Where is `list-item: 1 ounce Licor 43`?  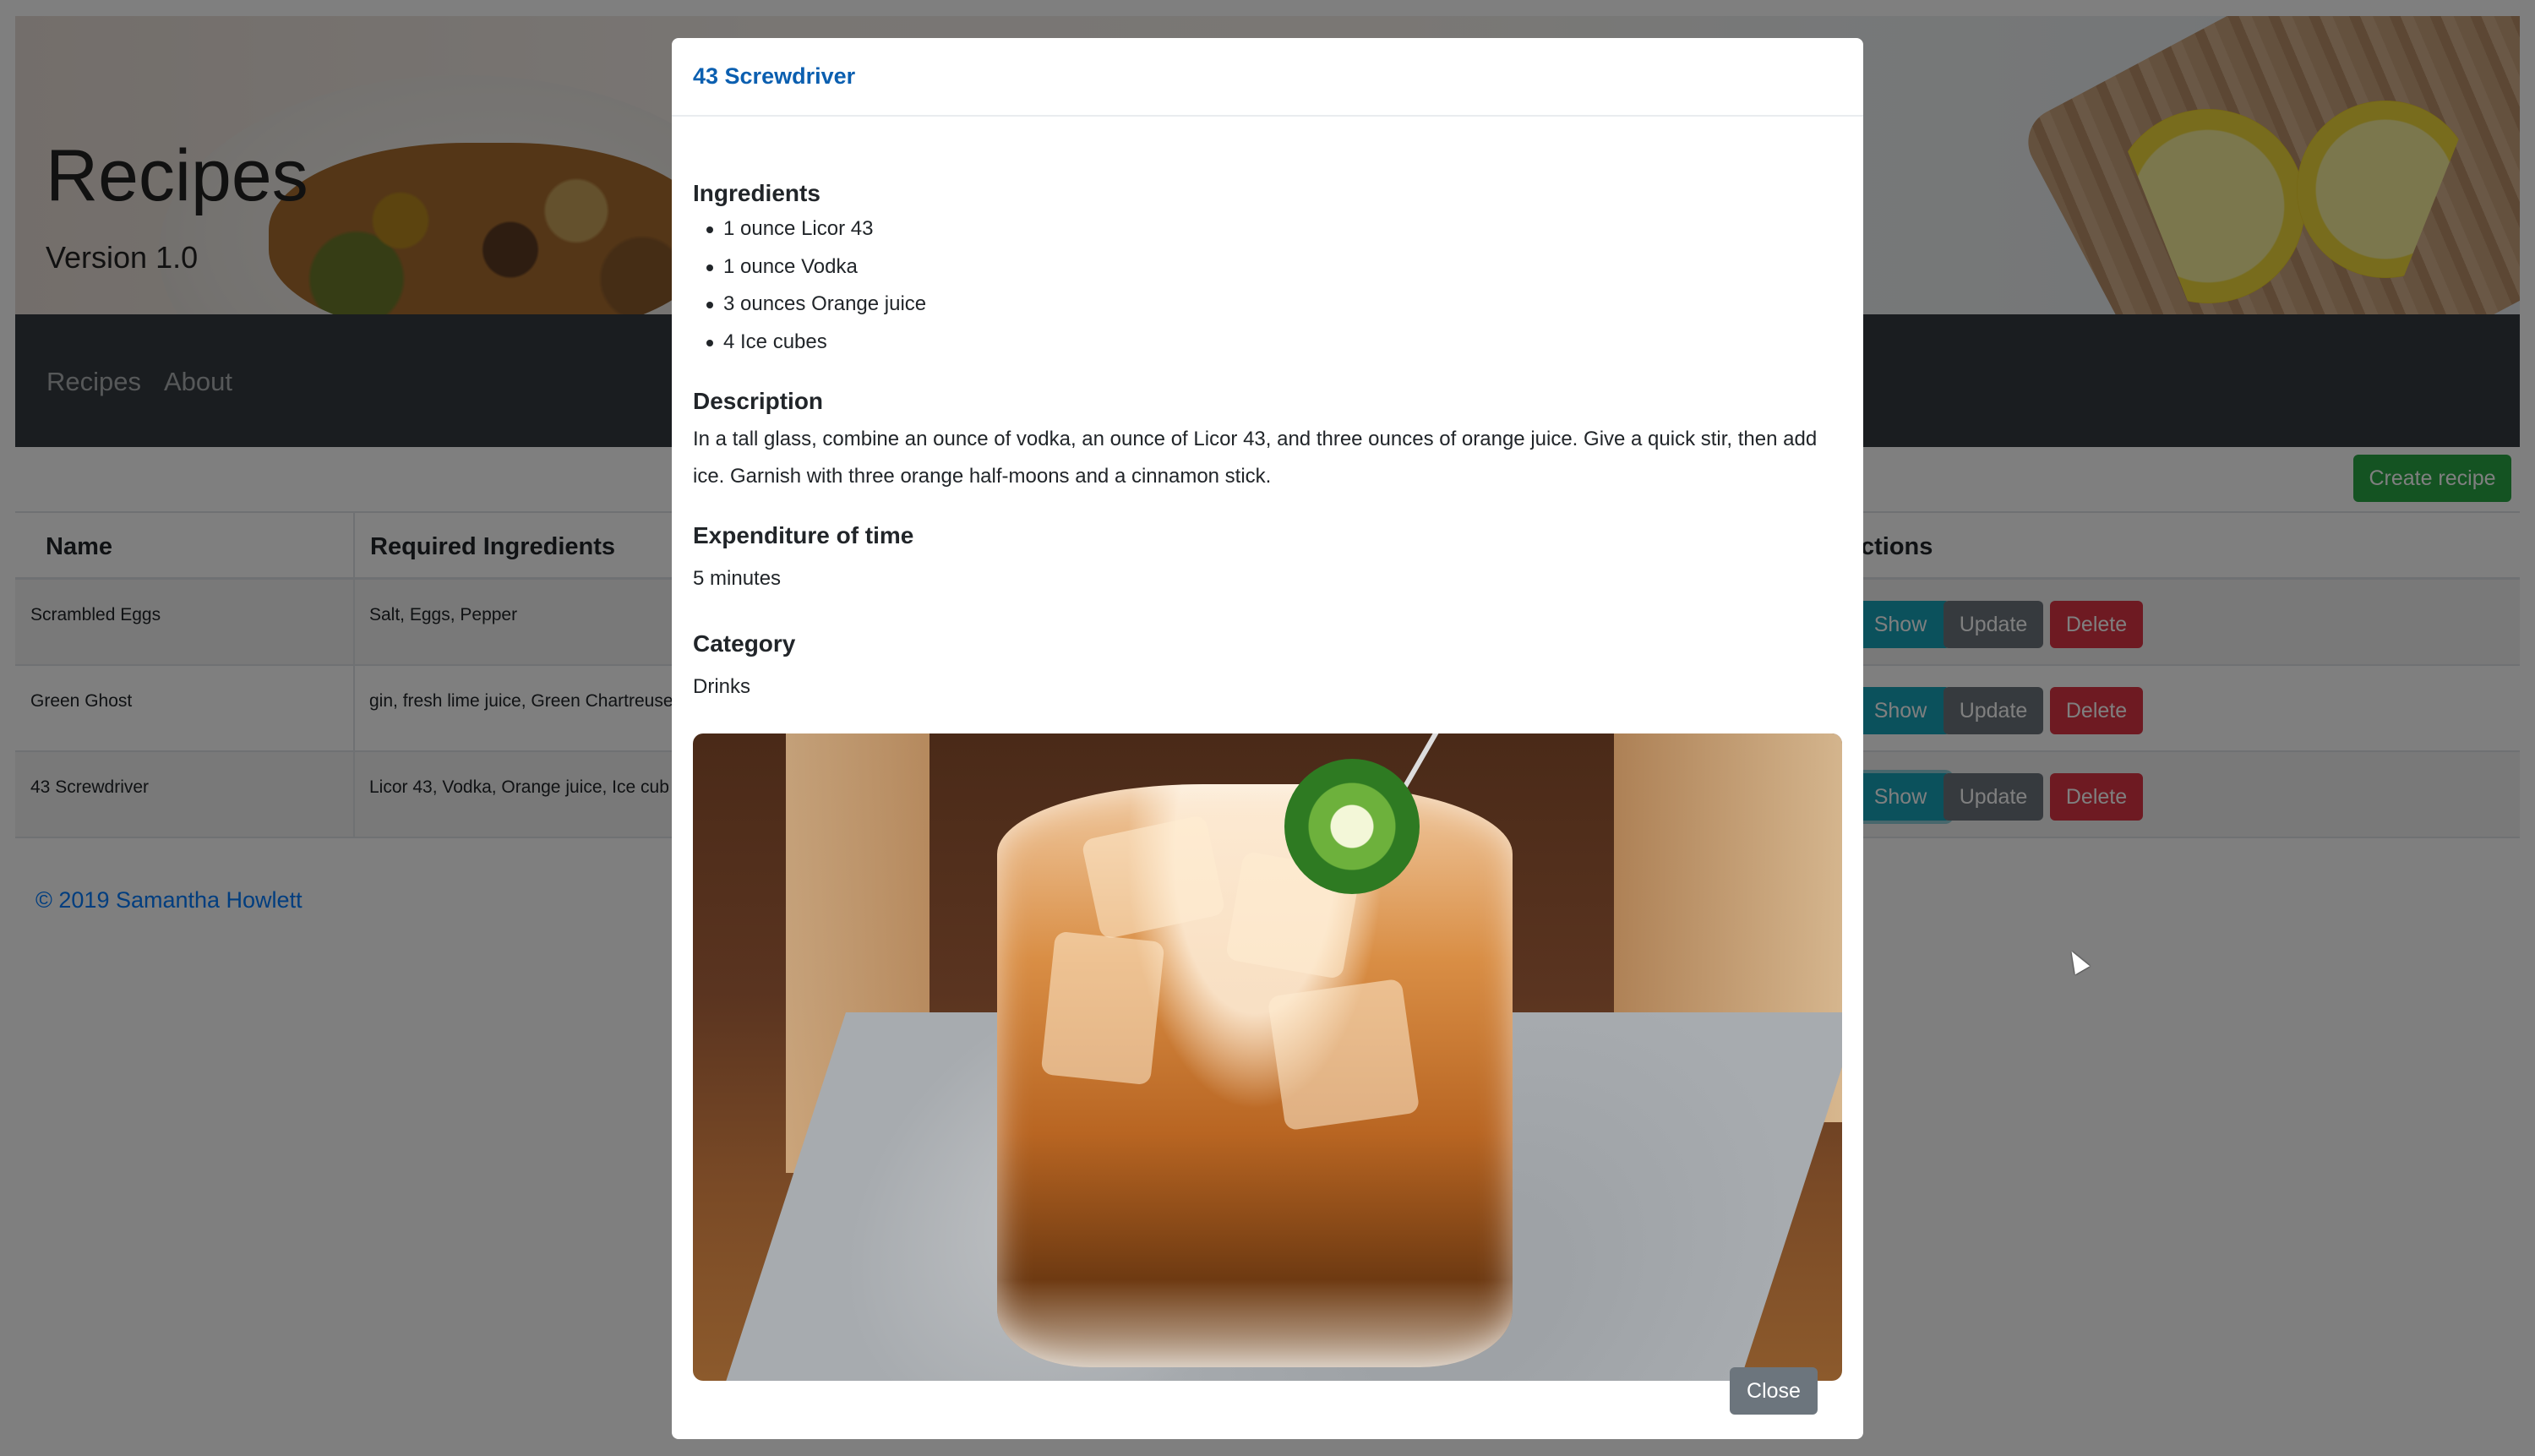 list-item: 1 ounce Licor 43 is located at coordinates (809, 229).